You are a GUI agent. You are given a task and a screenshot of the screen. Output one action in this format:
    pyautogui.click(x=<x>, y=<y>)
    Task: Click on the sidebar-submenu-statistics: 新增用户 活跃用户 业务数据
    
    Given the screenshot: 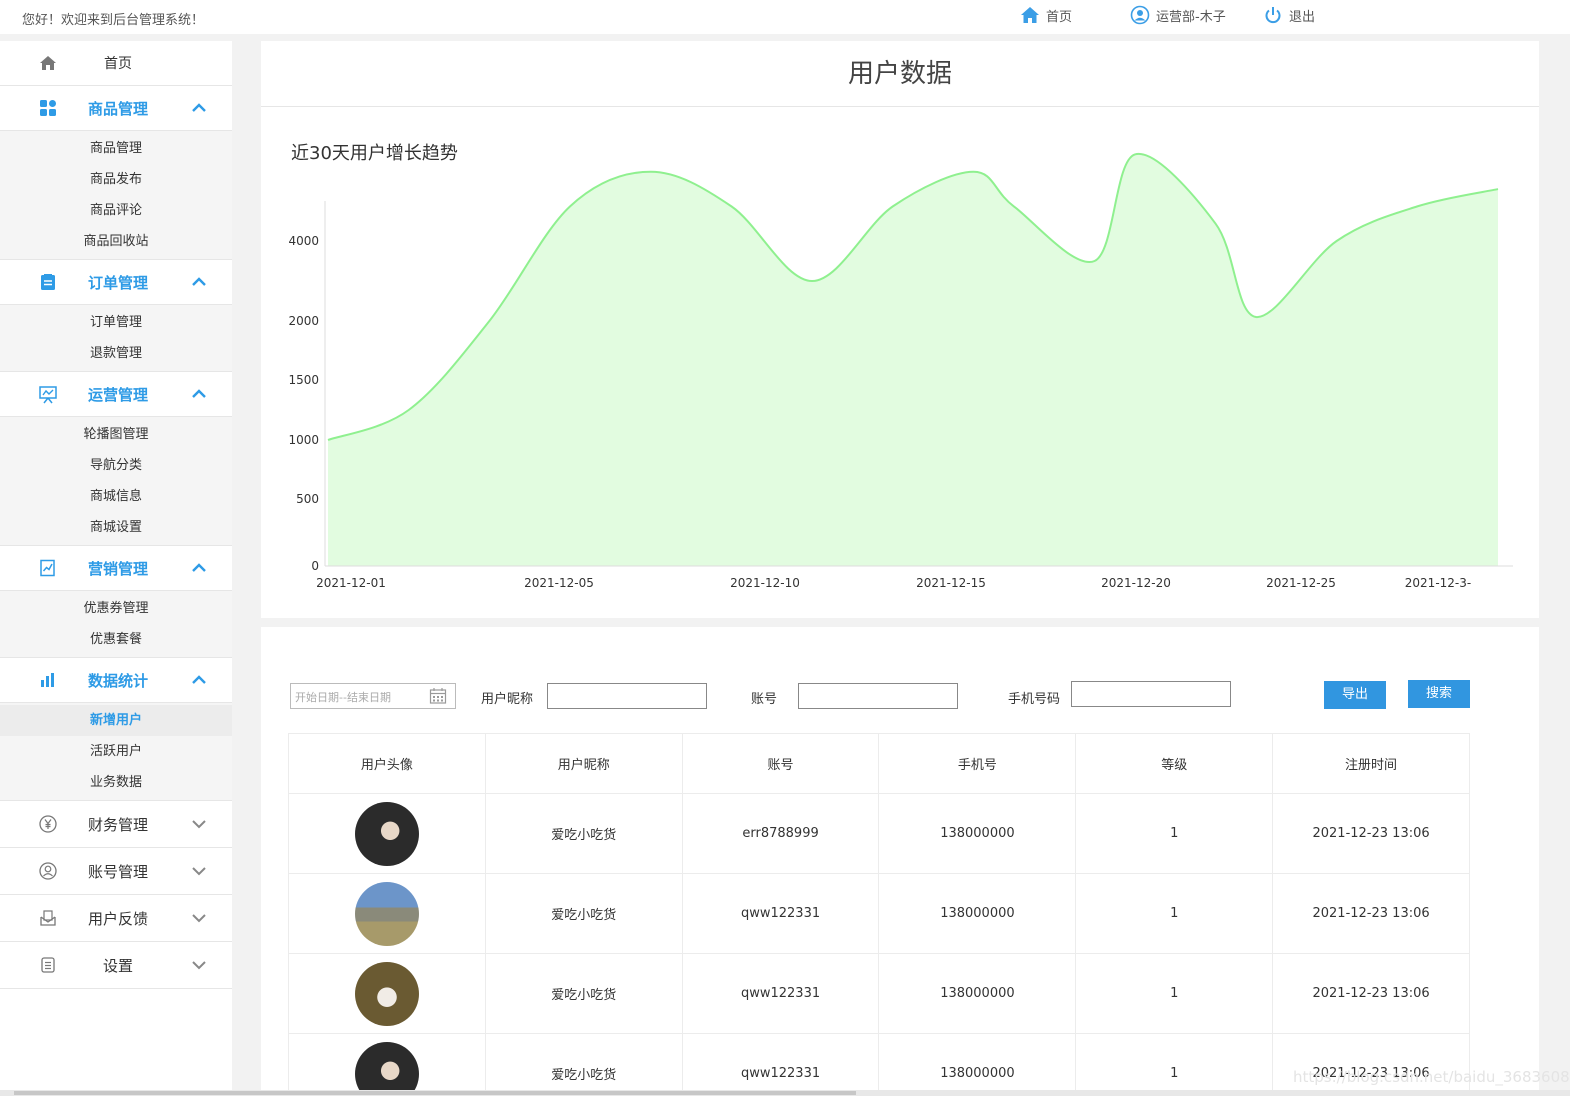 What is the action you would take?
    pyautogui.click(x=116, y=752)
    